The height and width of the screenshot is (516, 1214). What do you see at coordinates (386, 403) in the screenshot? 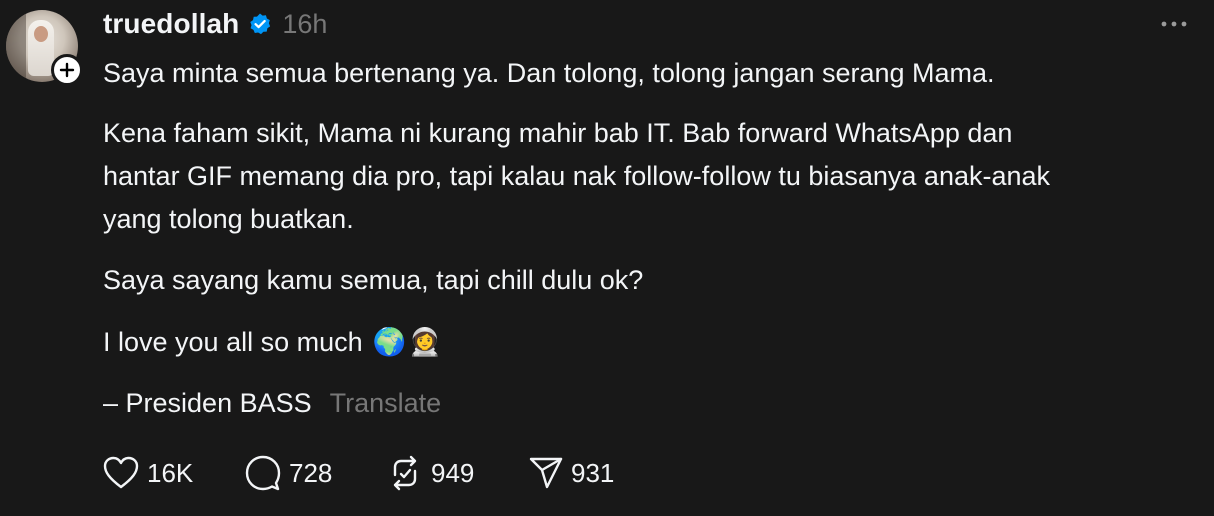
I see `translate-link: Translate` at bounding box center [386, 403].